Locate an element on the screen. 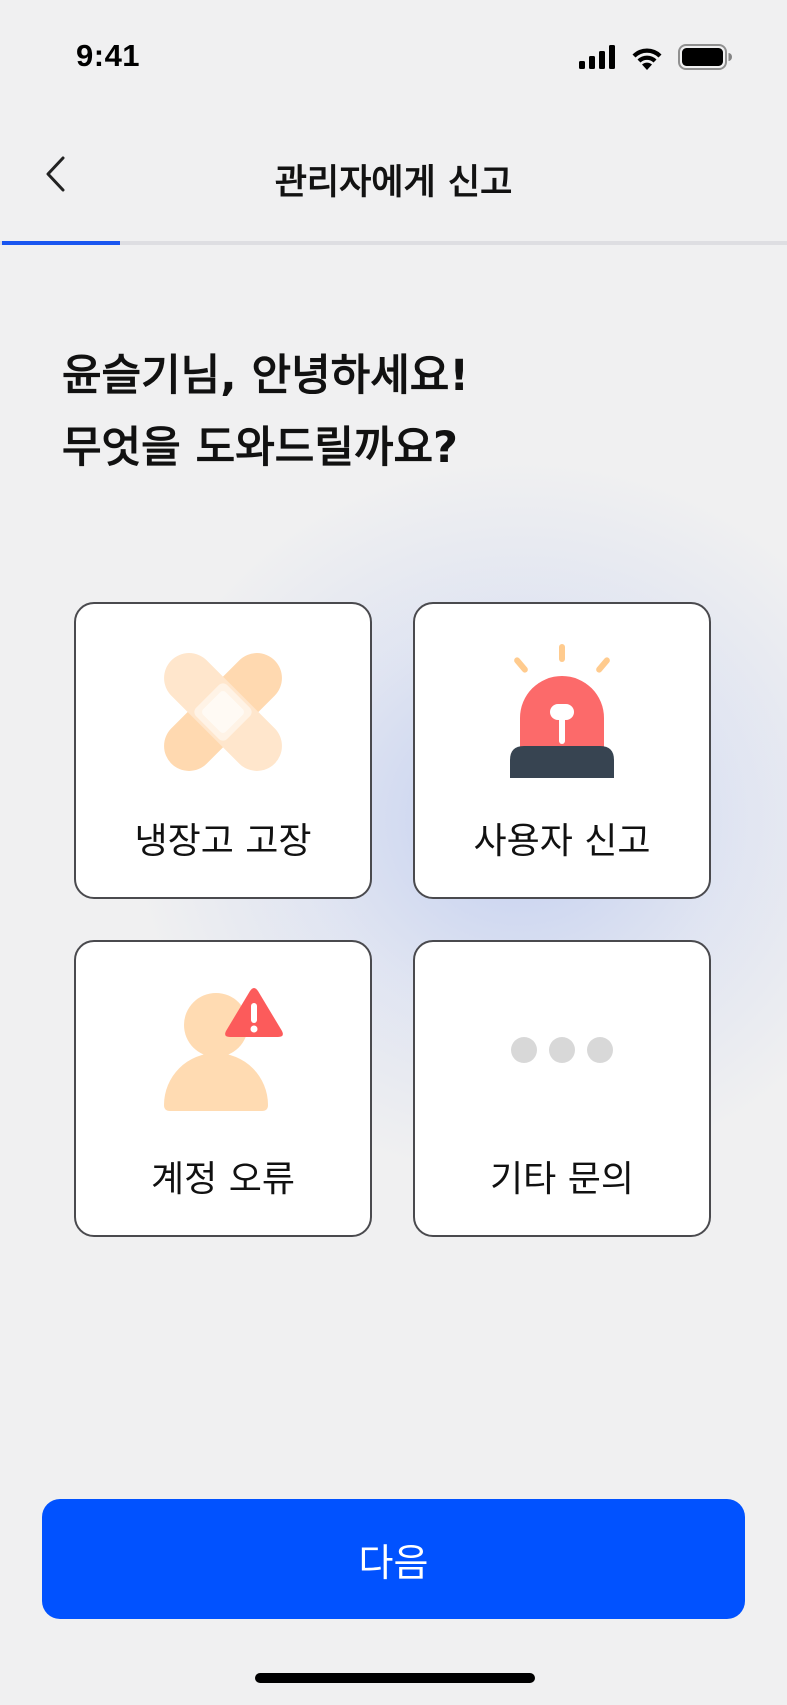 The height and width of the screenshot is (1705, 787). status-bar: 9:41 is located at coordinates (393, 55).